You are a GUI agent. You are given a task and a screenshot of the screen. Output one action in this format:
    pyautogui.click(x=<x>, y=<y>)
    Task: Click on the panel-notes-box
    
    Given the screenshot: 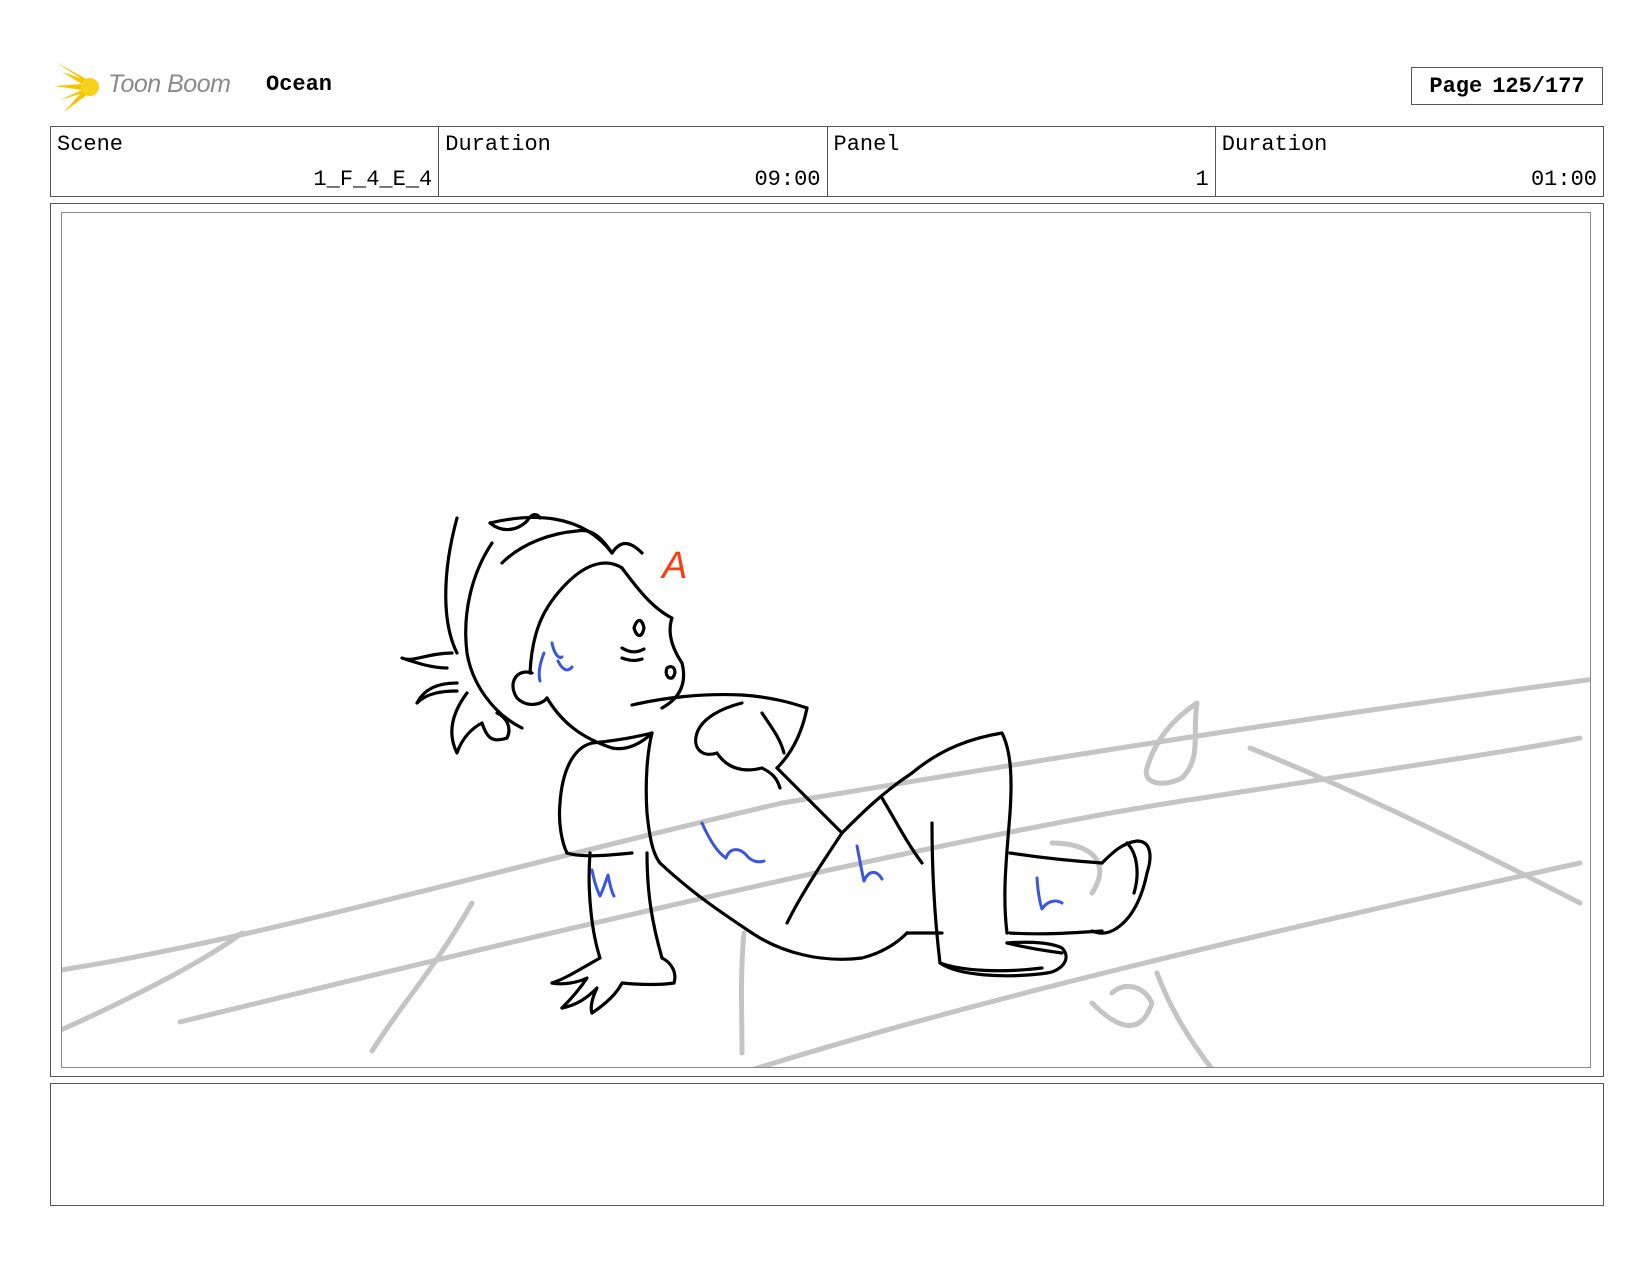 What is the action you would take?
    pyautogui.click(x=827, y=1144)
    